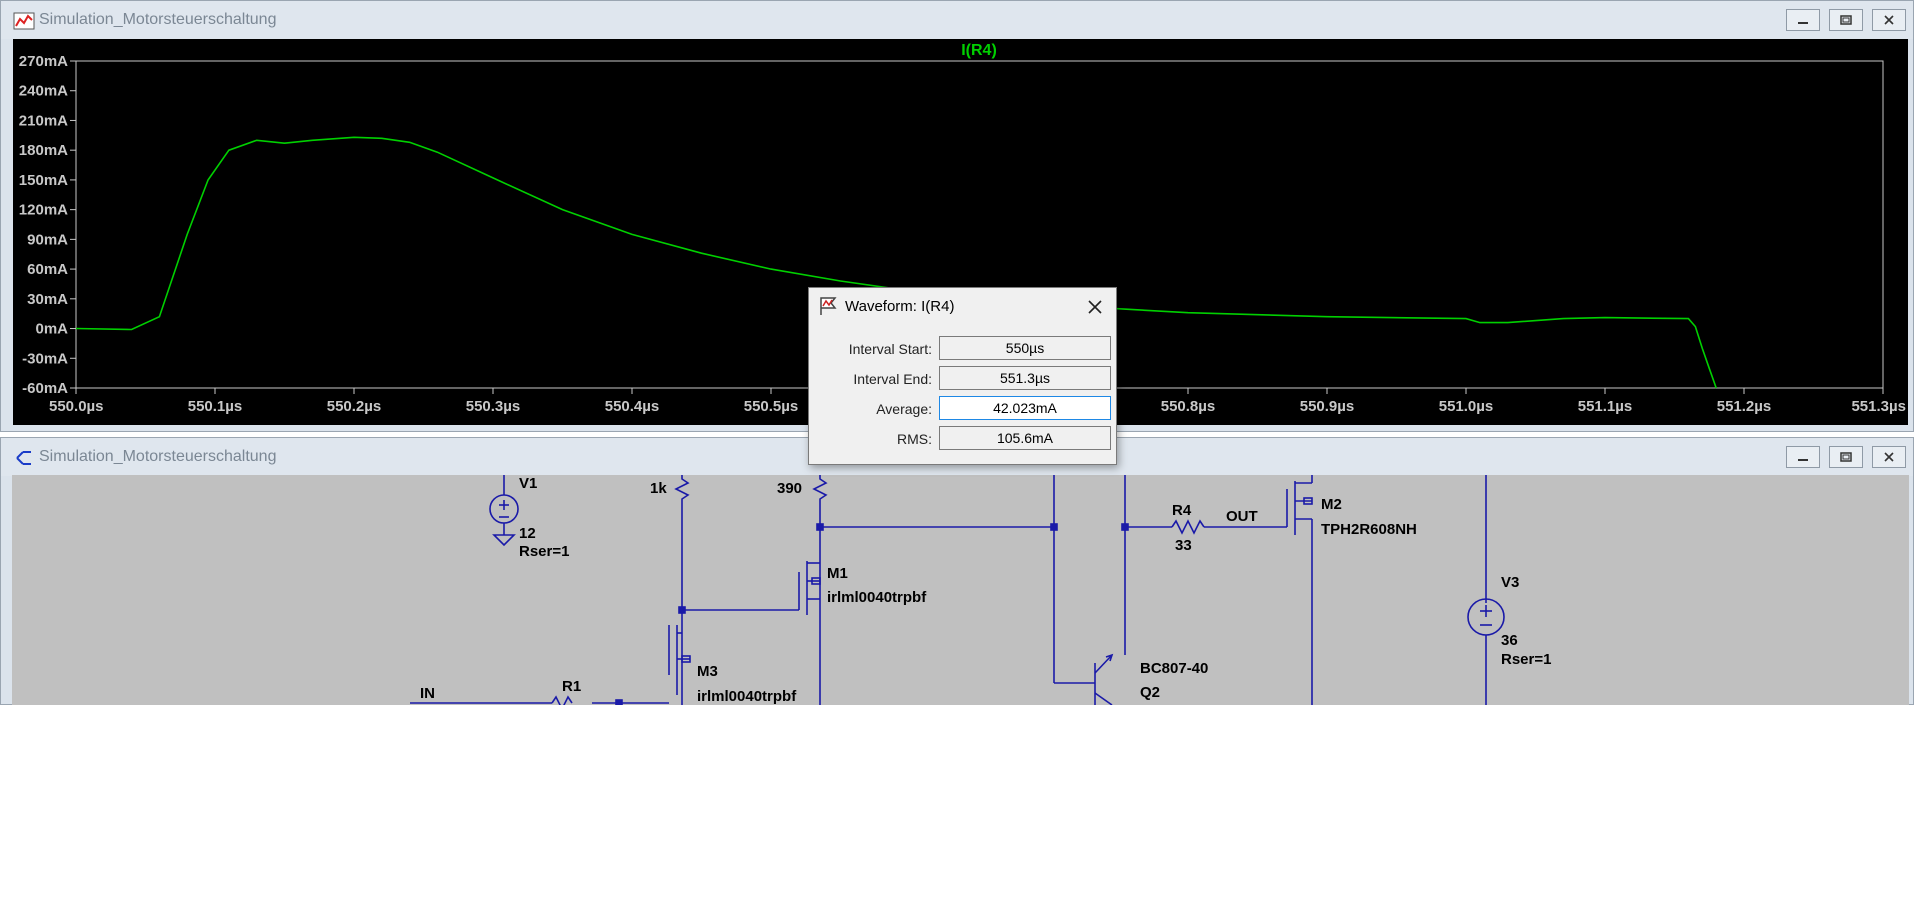 The height and width of the screenshot is (917, 1914). I want to click on y-tick-label: 60mA, so click(47, 269).